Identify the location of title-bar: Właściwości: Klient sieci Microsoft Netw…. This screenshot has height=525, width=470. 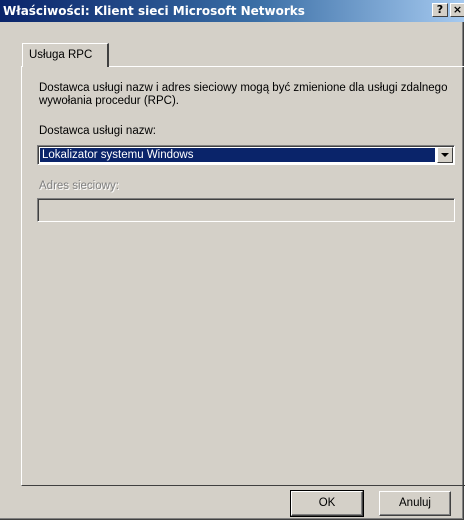
(232, 11).